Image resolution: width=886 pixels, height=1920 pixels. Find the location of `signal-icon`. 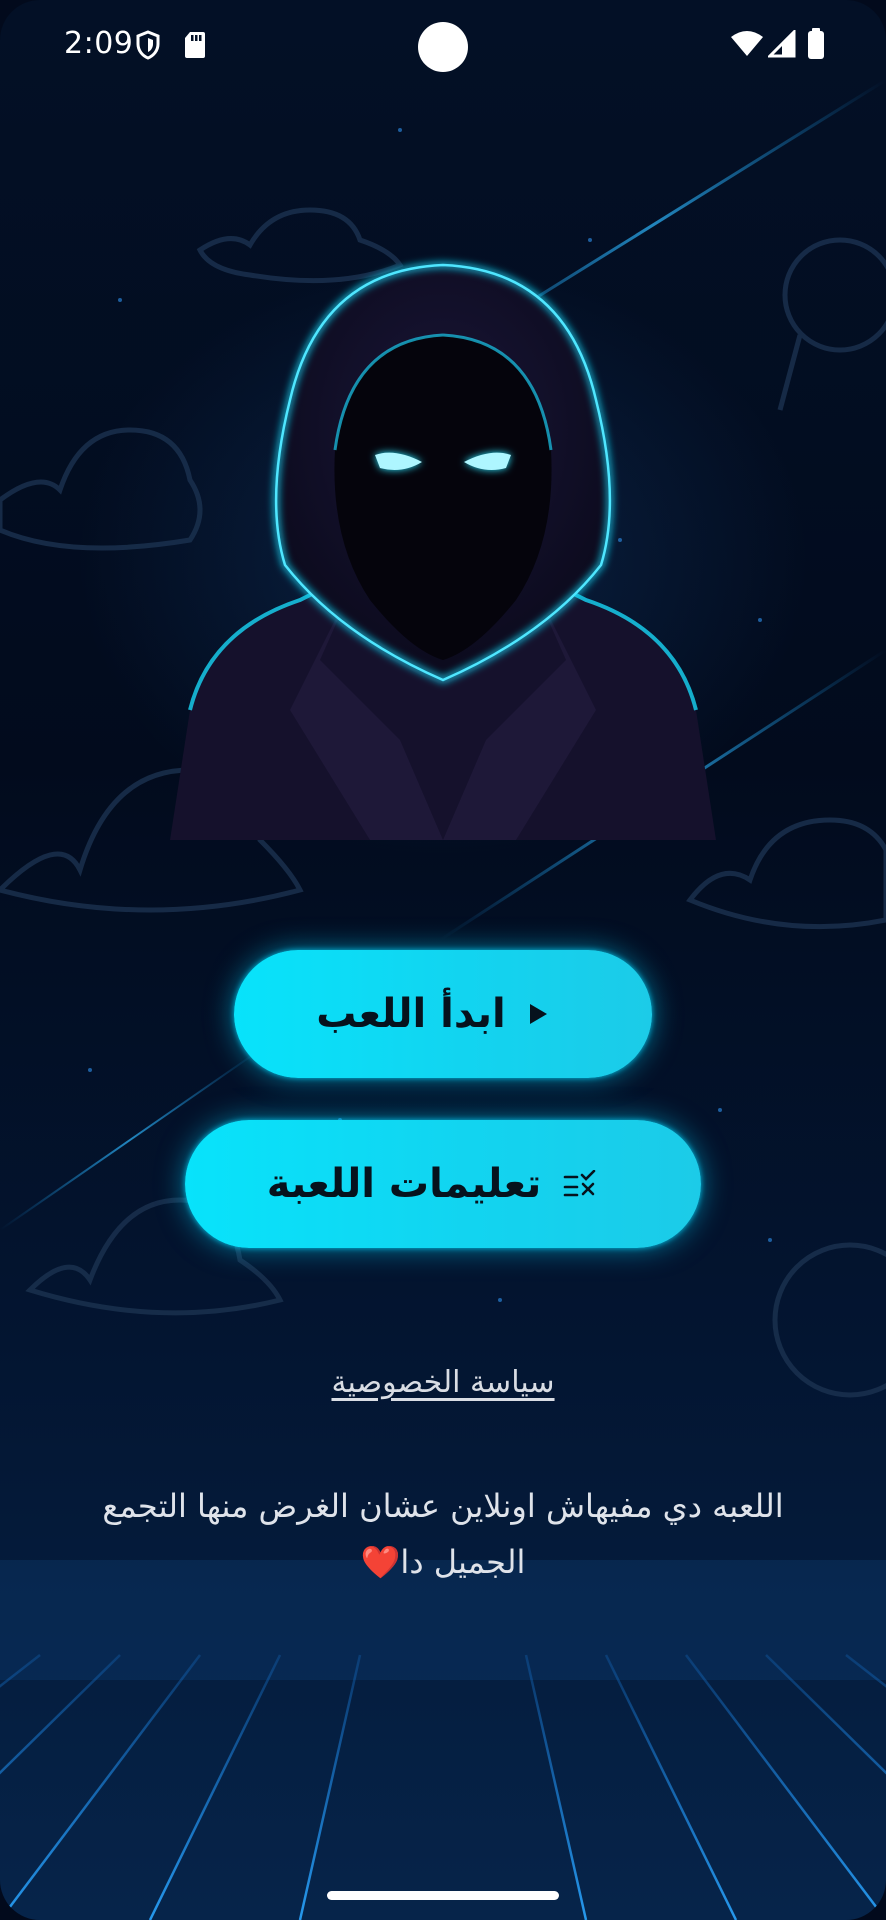

signal-icon is located at coordinates (782, 44).